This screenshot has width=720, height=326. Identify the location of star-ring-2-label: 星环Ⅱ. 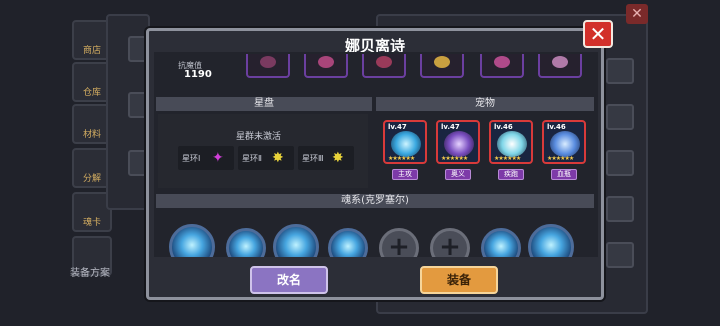
(252, 158).